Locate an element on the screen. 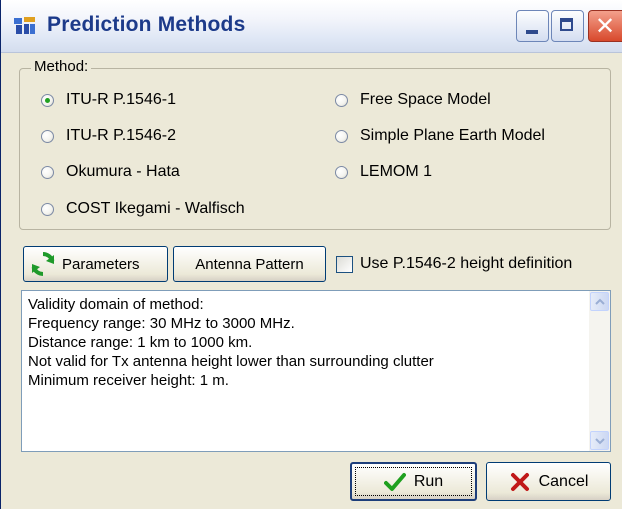 The height and width of the screenshot is (509, 622). cancel-x-icon is located at coordinates (519, 481).